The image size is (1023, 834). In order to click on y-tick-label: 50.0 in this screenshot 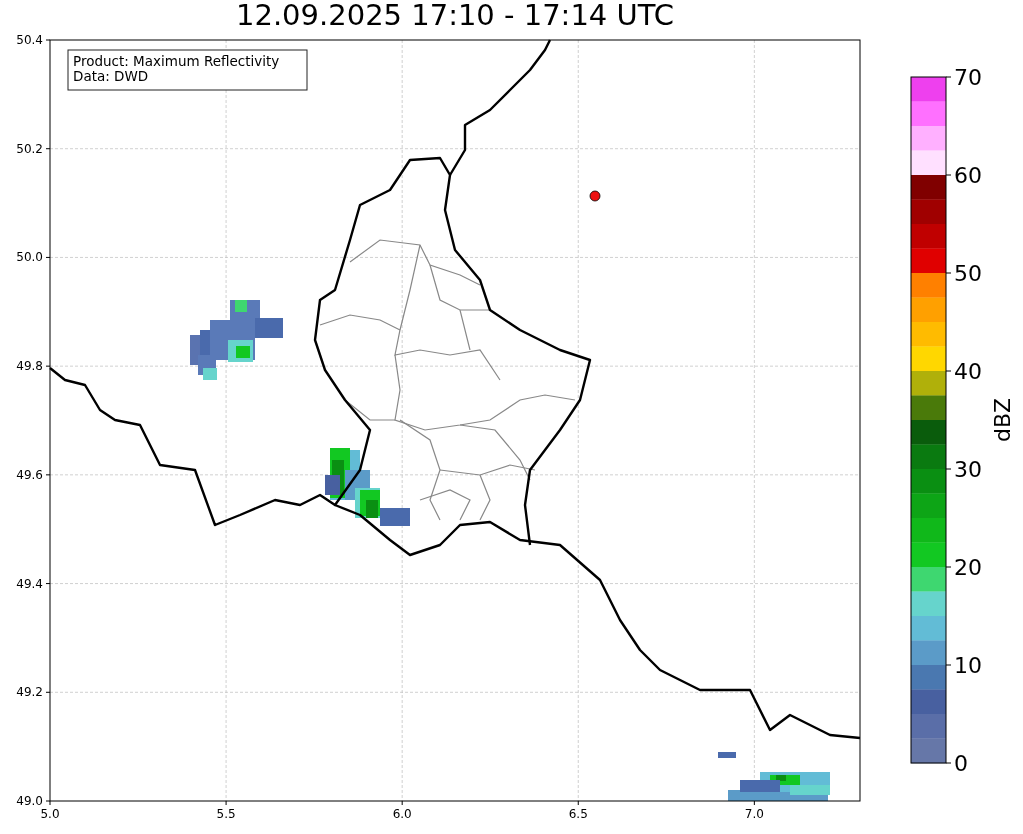, I will do `click(29, 257)`.